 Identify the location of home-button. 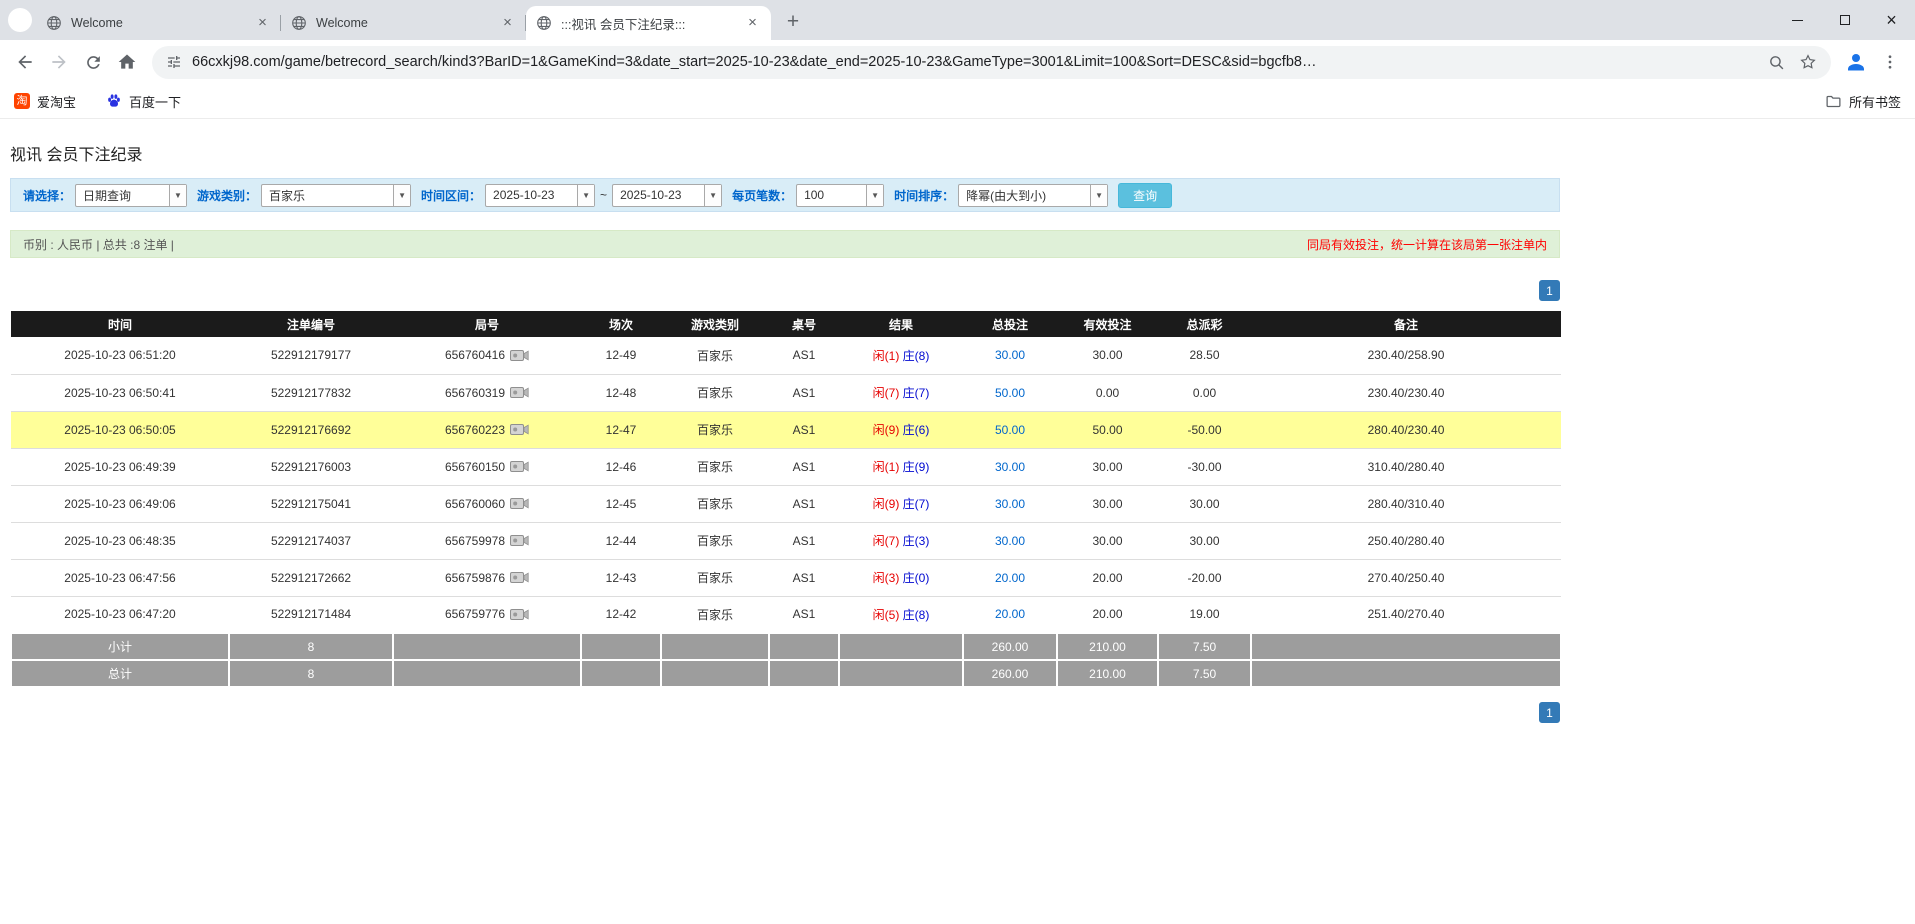
(127, 62).